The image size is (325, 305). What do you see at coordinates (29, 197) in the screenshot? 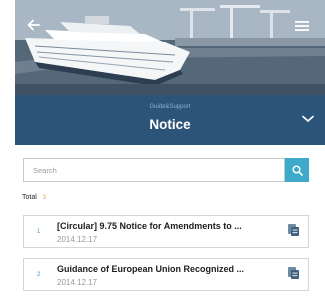
I see `total-label: Total` at bounding box center [29, 197].